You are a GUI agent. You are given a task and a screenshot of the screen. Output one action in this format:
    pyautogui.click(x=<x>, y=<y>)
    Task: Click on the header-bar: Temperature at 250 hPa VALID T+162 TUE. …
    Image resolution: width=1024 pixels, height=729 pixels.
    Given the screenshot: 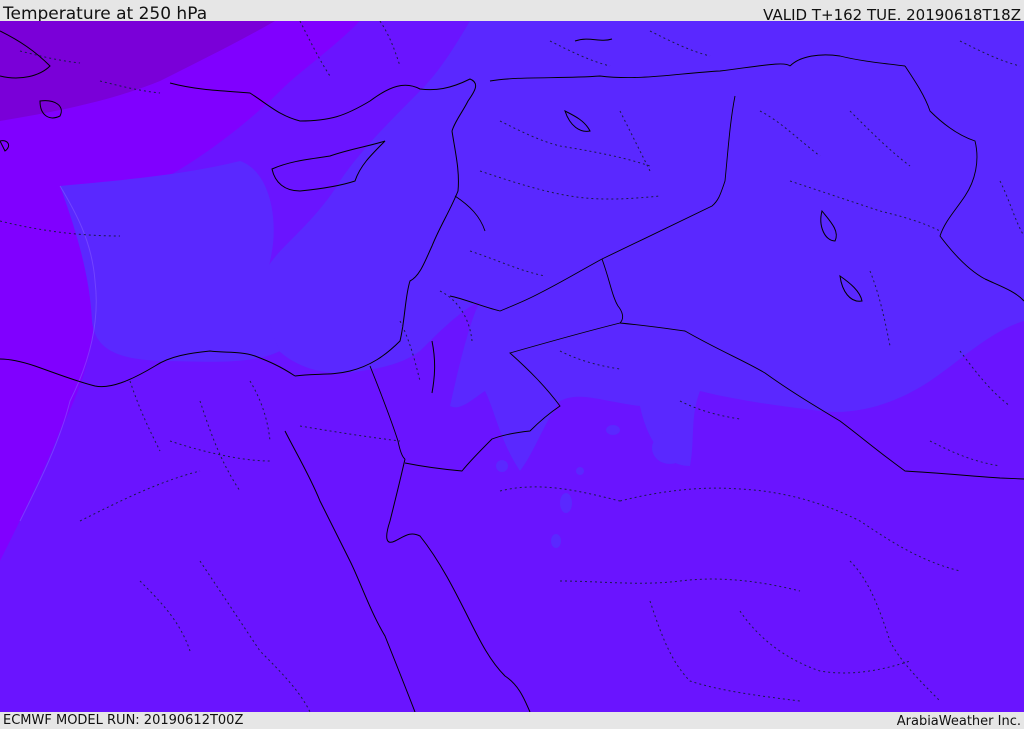 What is the action you would take?
    pyautogui.click(x=512, y=12)
    